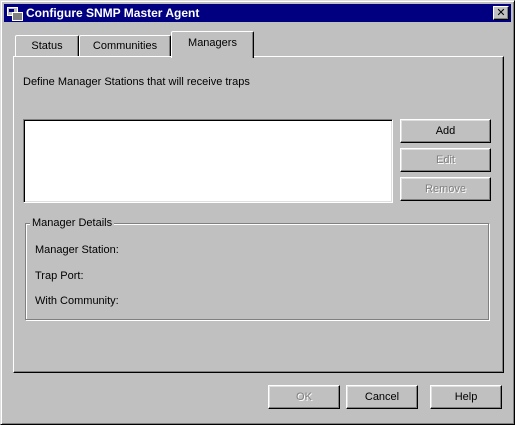 This screenshot has width=515, height=425. I want to click on ok-button: OK, so click(304, 397).